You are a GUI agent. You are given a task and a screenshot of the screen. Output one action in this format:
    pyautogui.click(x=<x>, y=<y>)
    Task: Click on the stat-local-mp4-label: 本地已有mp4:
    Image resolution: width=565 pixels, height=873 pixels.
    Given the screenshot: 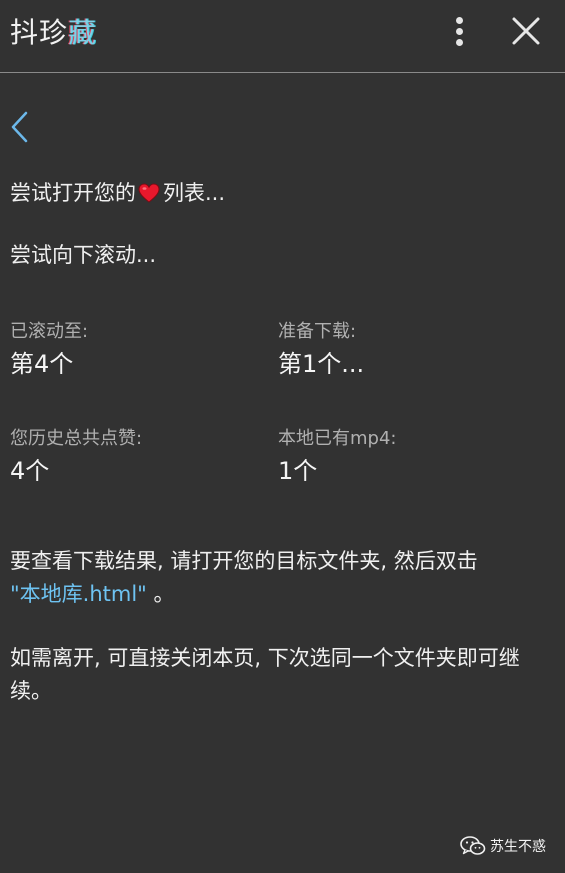 What is the action you would take?
    pyautogui.click(x=337, y=438)
    